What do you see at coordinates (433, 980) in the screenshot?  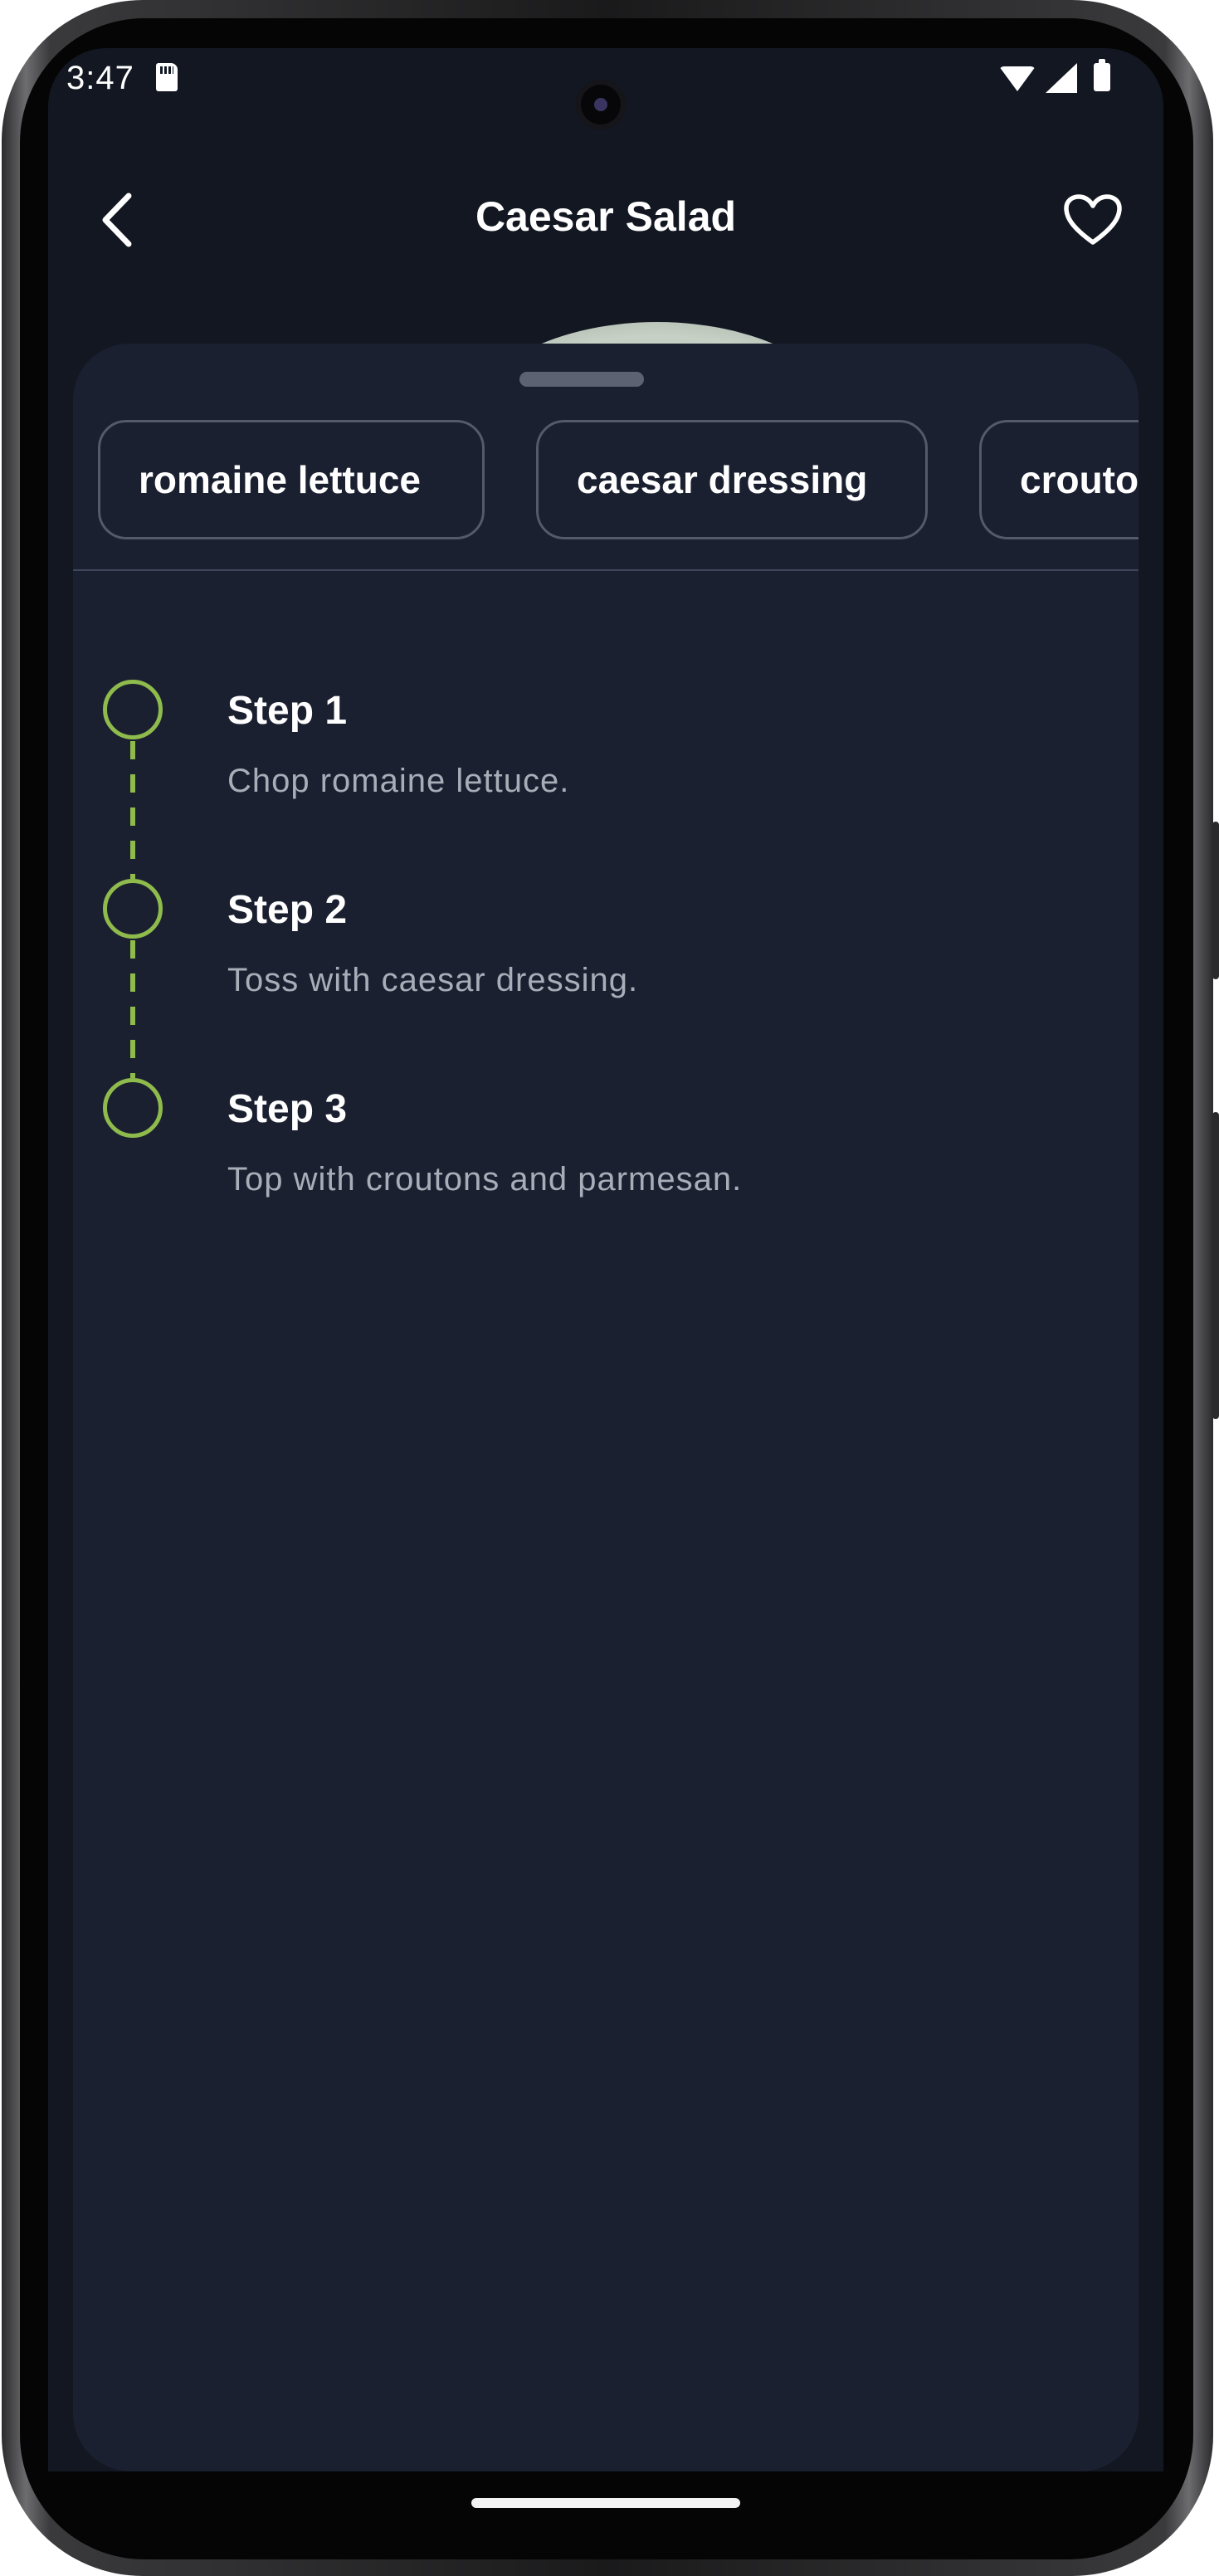 I see `step-description: Toss with caesar dressing.` at bounding box center [433, 980].